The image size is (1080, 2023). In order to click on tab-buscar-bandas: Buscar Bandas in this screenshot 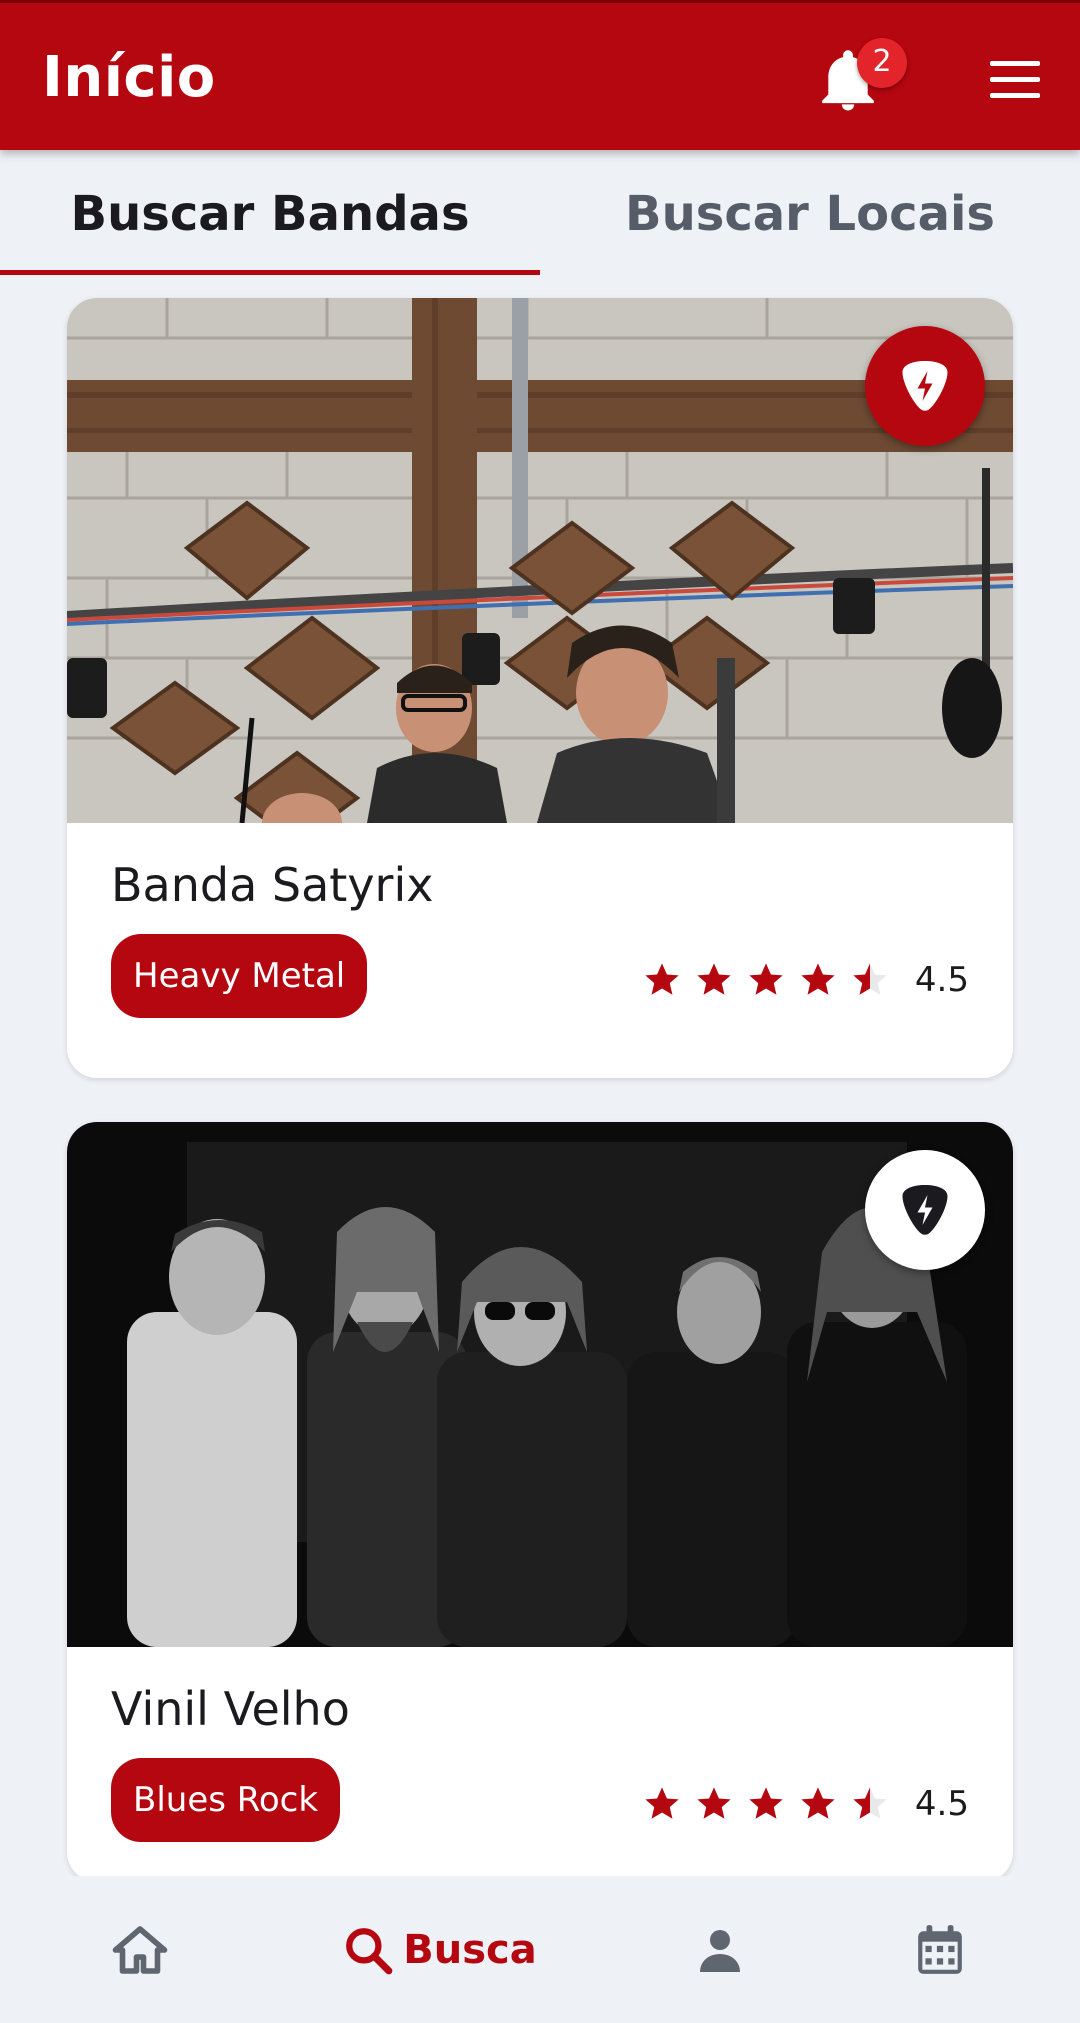, I will do `click(270, 214)`.